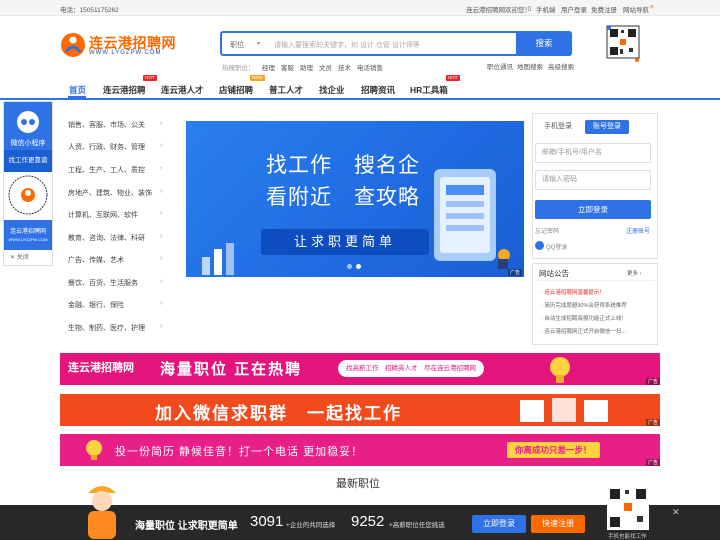 The image size is (720, 540). What do you see at coordinates (546, 9) in the screenshot?
I see `mobile-link: 手机端` at bounding box center [546, 9].